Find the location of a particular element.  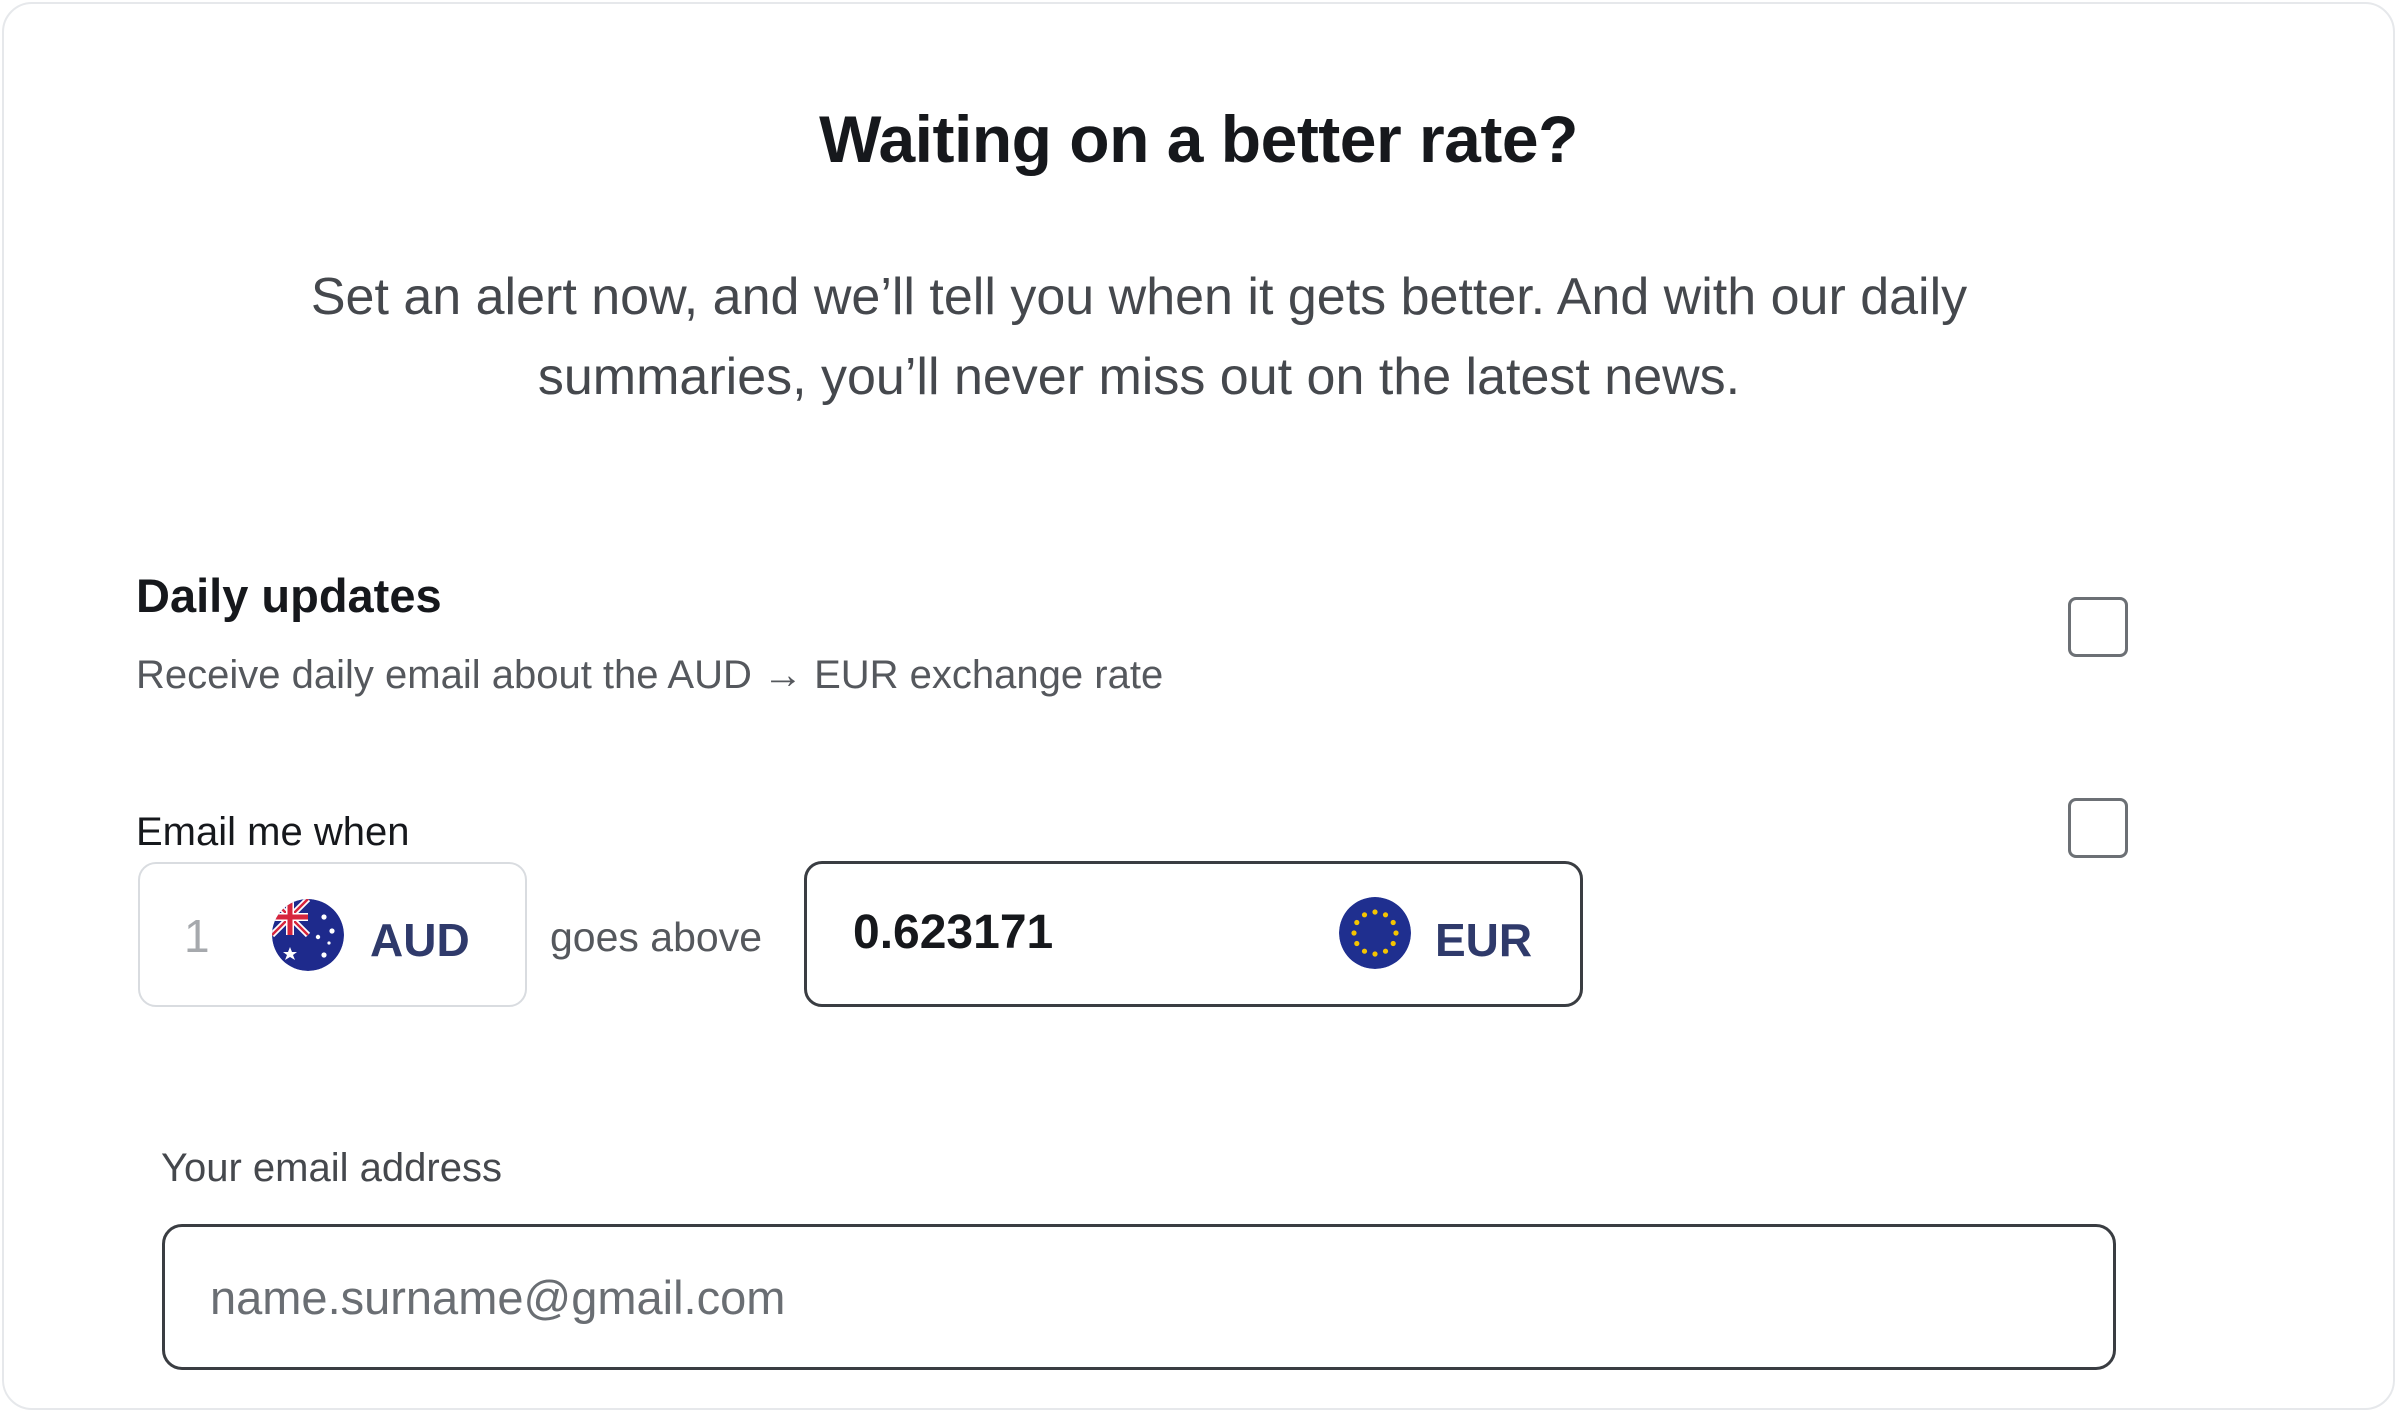

daily-updates-title: Daily updates is located at coordinates (289, 595).